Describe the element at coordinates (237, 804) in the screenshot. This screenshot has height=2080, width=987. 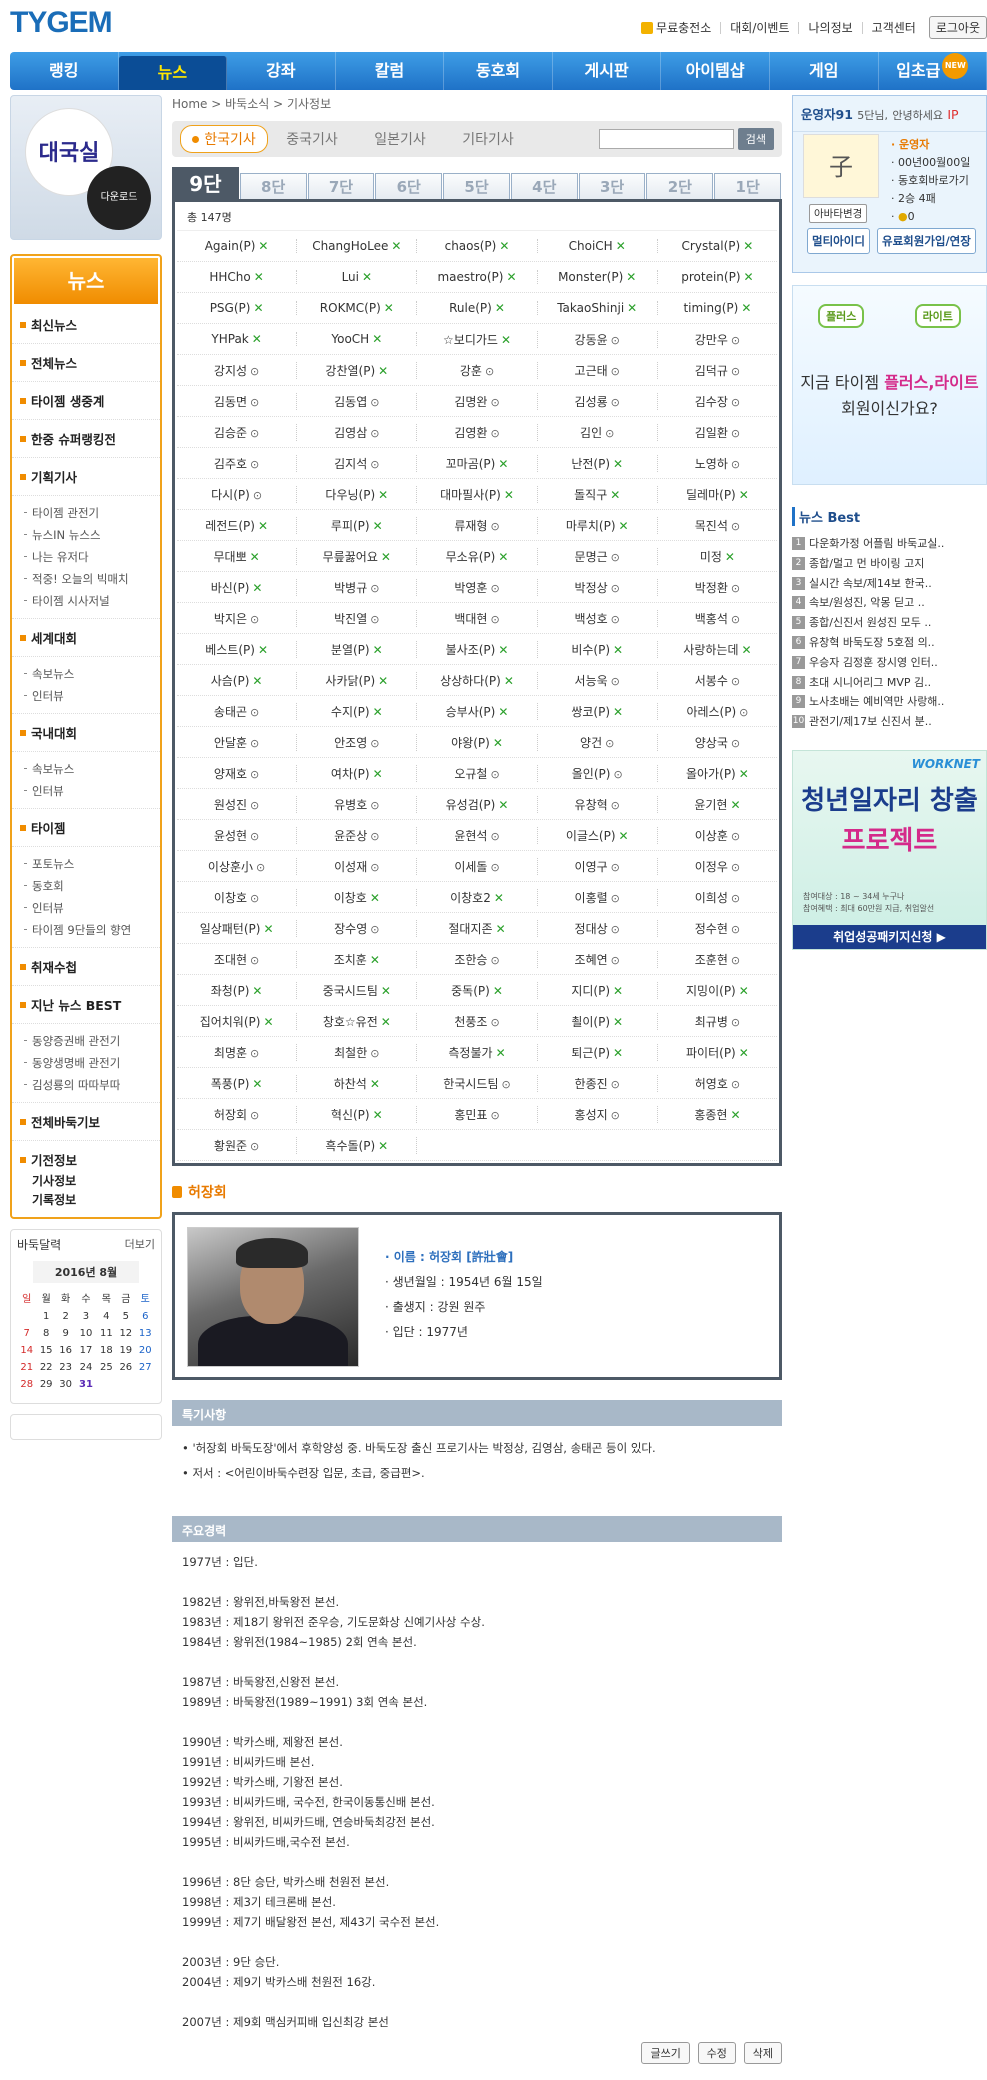
I see `player-cell: 원성진 ⊙` at that location.